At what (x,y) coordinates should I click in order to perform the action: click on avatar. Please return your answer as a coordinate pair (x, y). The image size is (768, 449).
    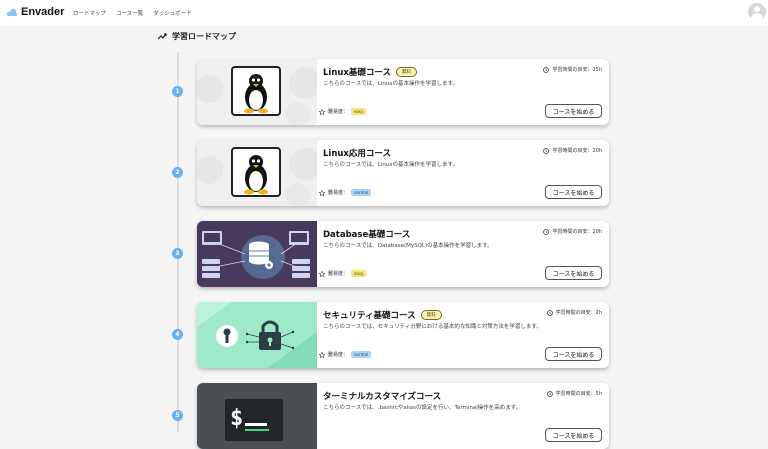
    Looking at the image, I should click on (757, 12).